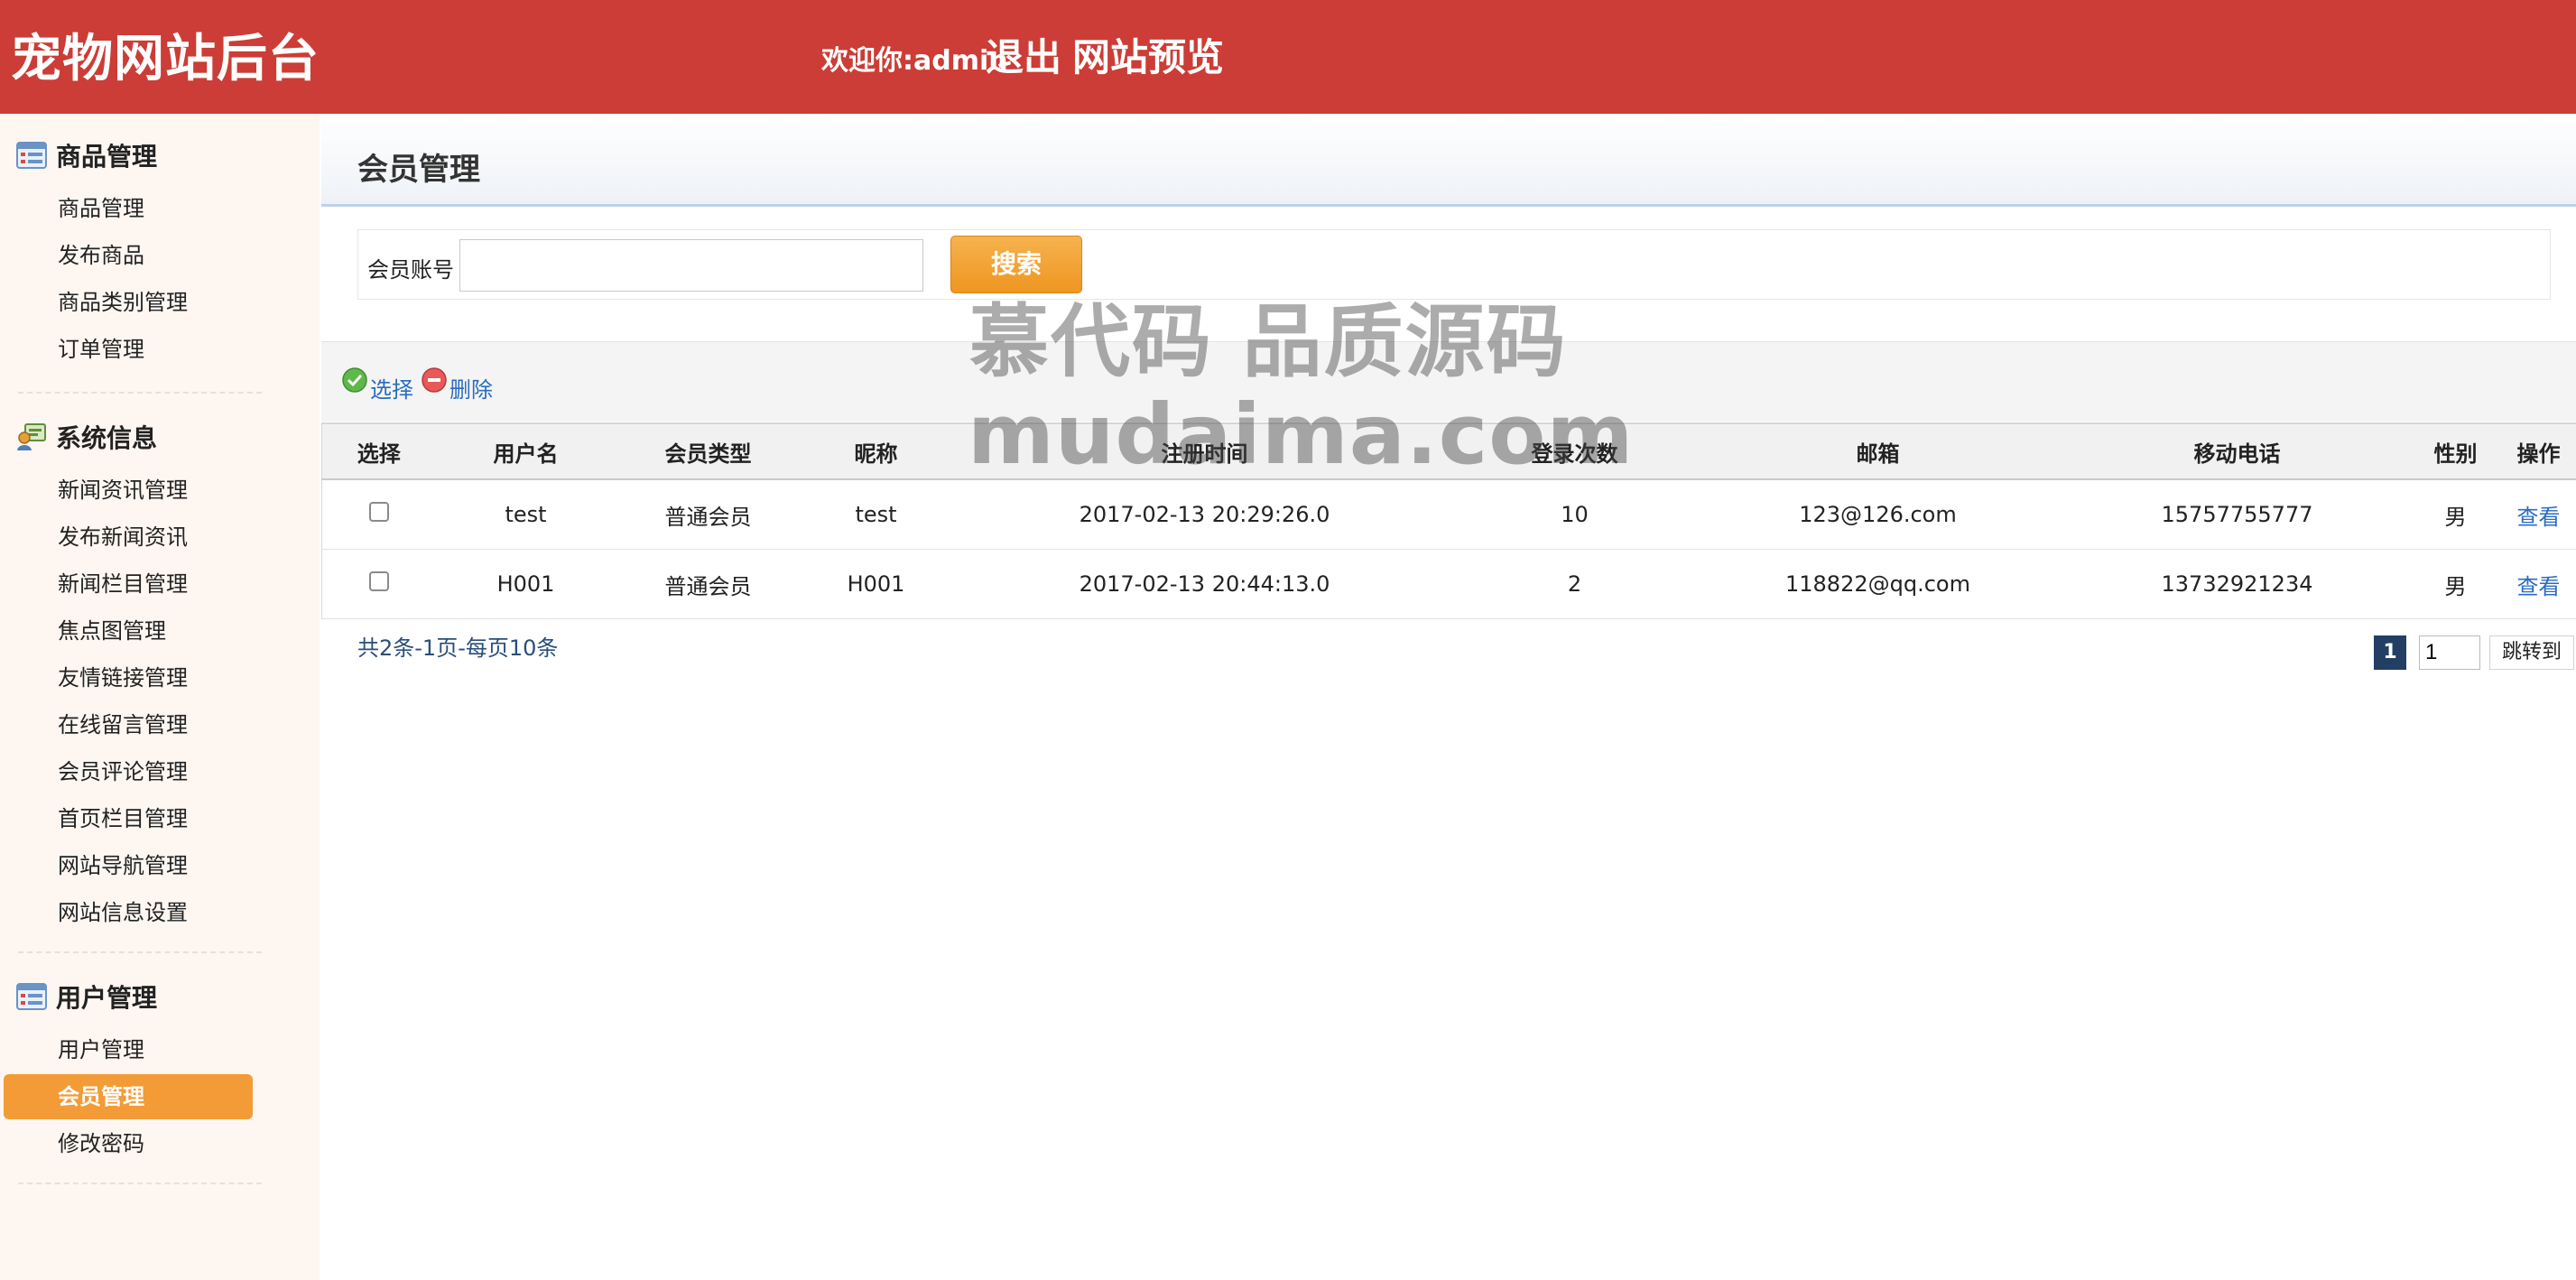  I want to click on sidebar-group-title: 系统信息, so click(107, 438).